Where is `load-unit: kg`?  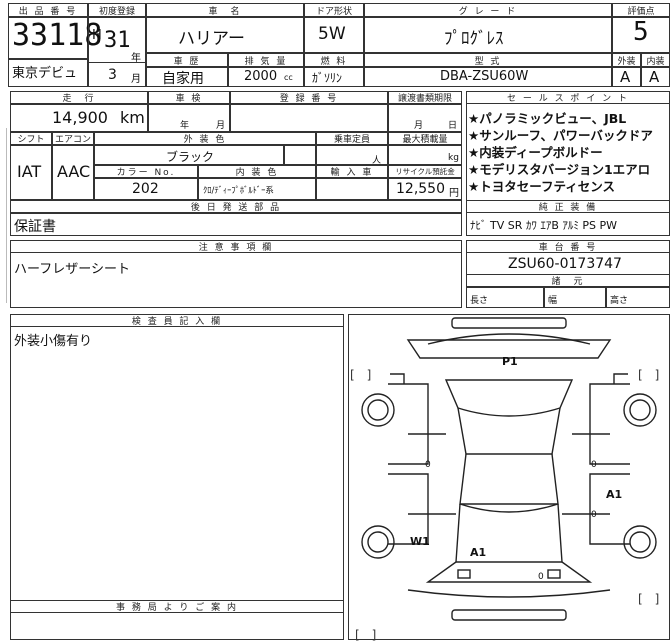
load-unit: kg is located at coordinates (453, 158).